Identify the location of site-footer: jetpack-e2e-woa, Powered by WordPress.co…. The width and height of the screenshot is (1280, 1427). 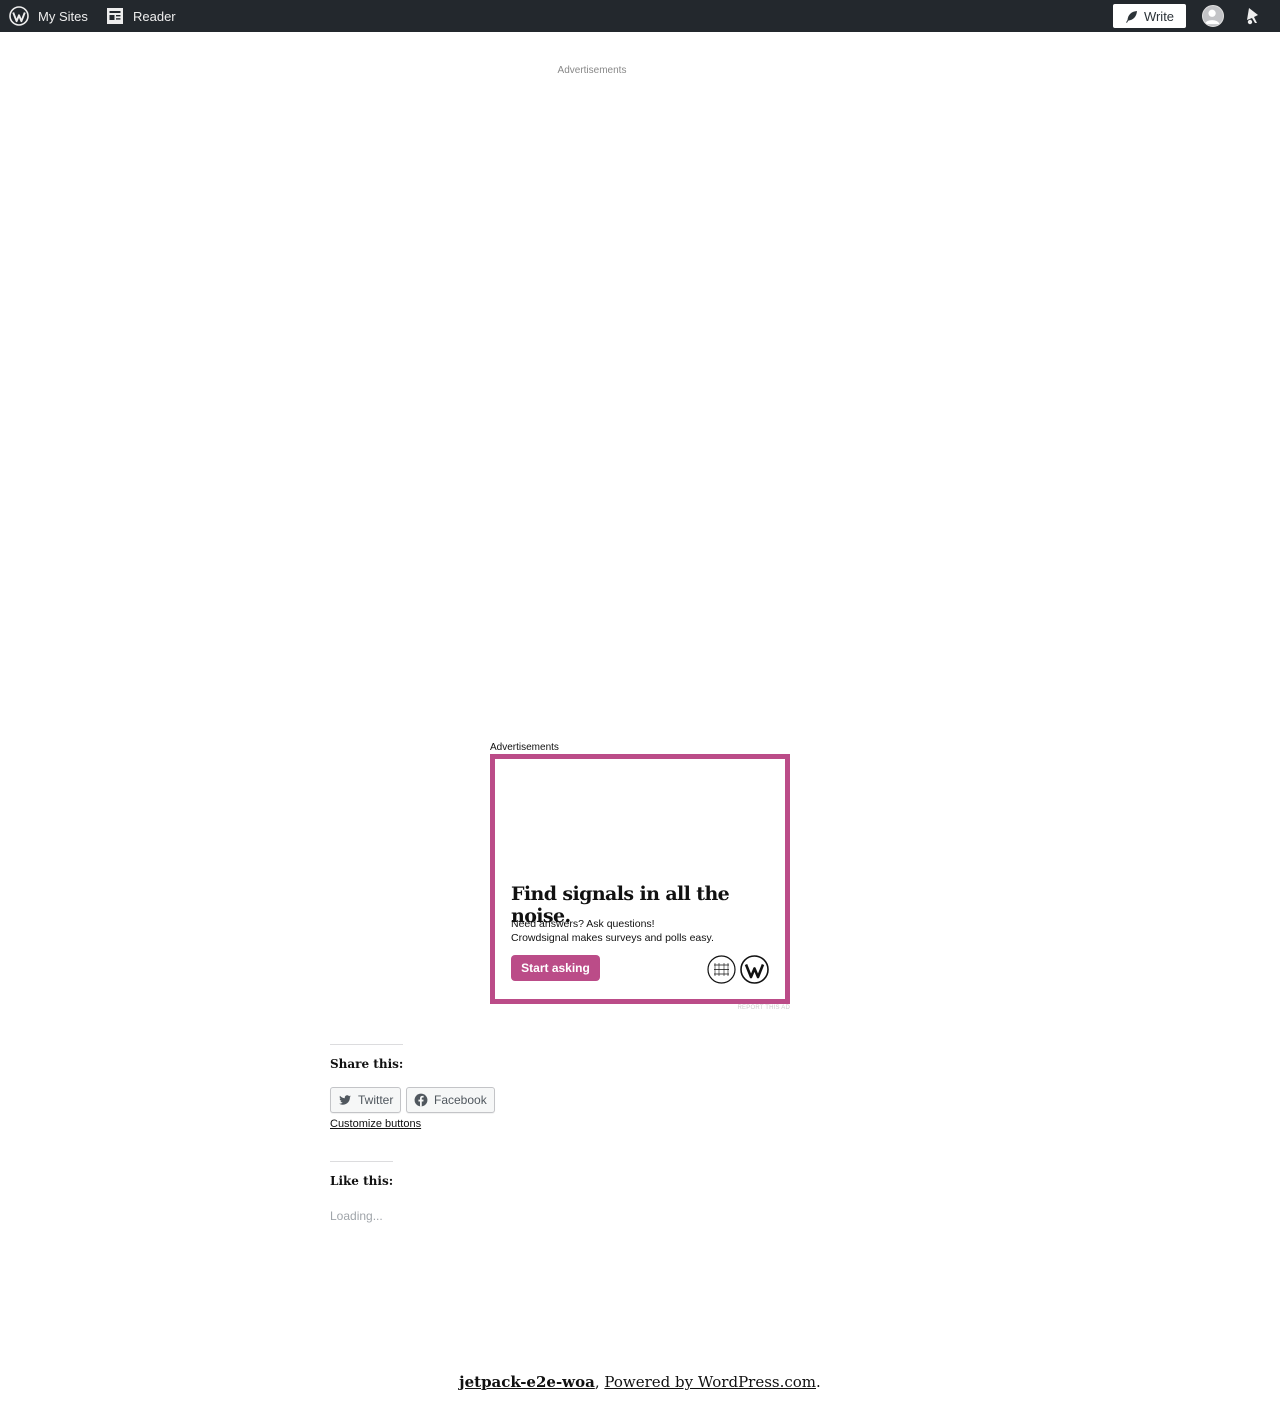
(640, 1382).